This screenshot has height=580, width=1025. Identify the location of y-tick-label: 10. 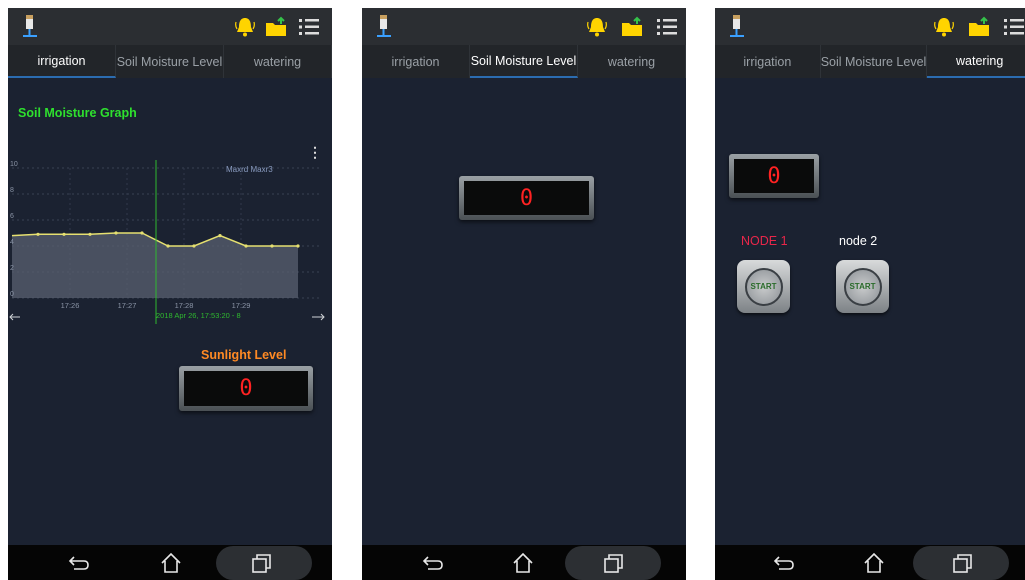
(14, 164).